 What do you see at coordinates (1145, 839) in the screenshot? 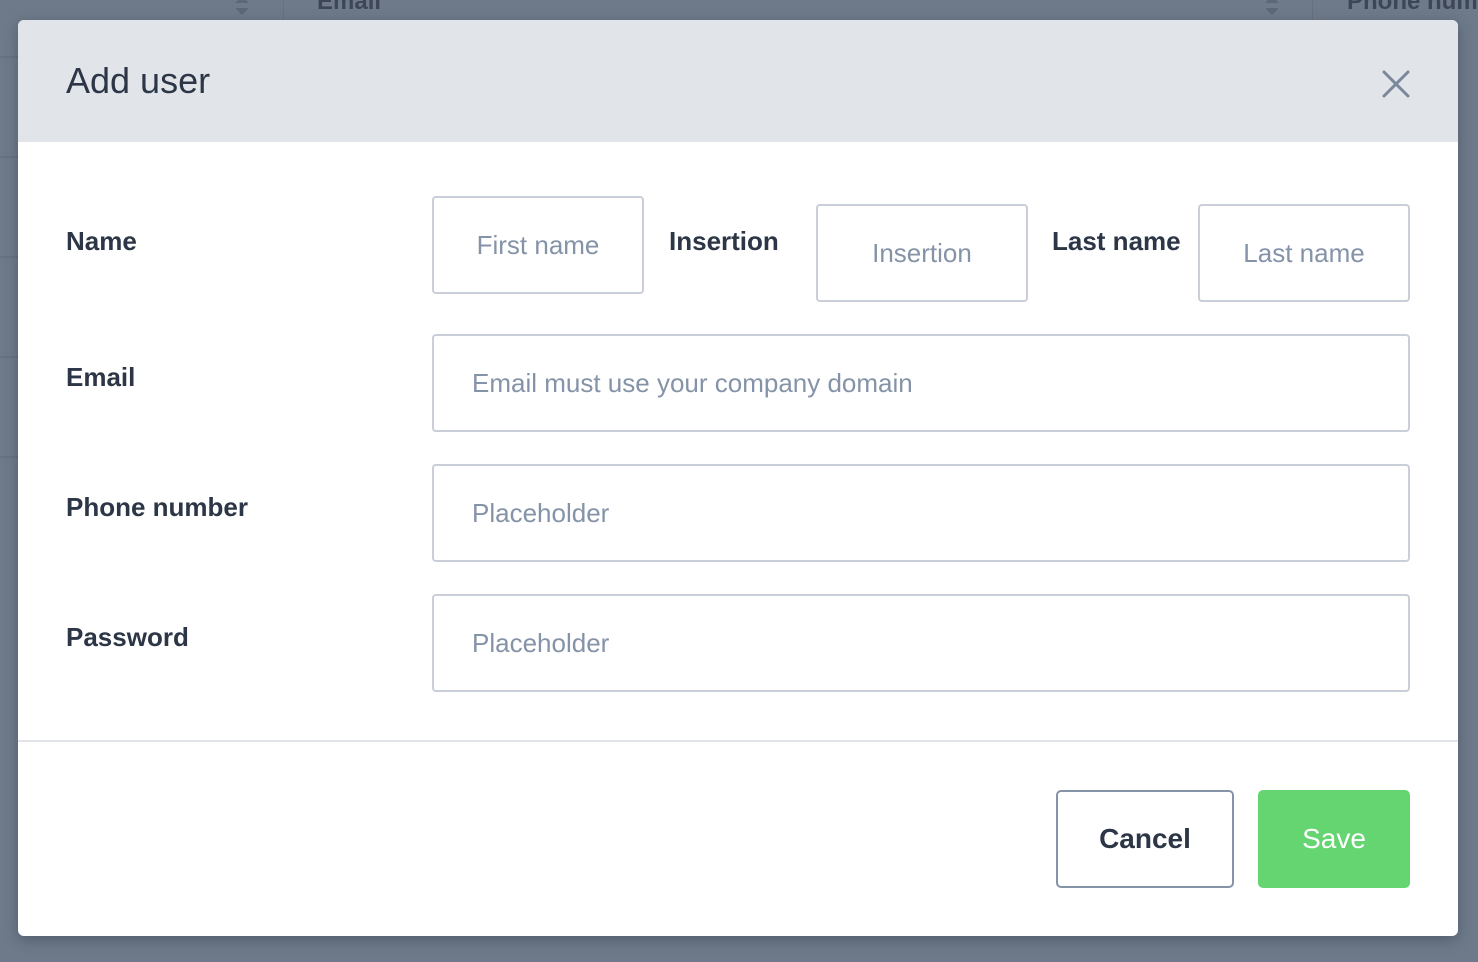
I see `cancel-button: Cancel` at bounding box center [1145, 839].